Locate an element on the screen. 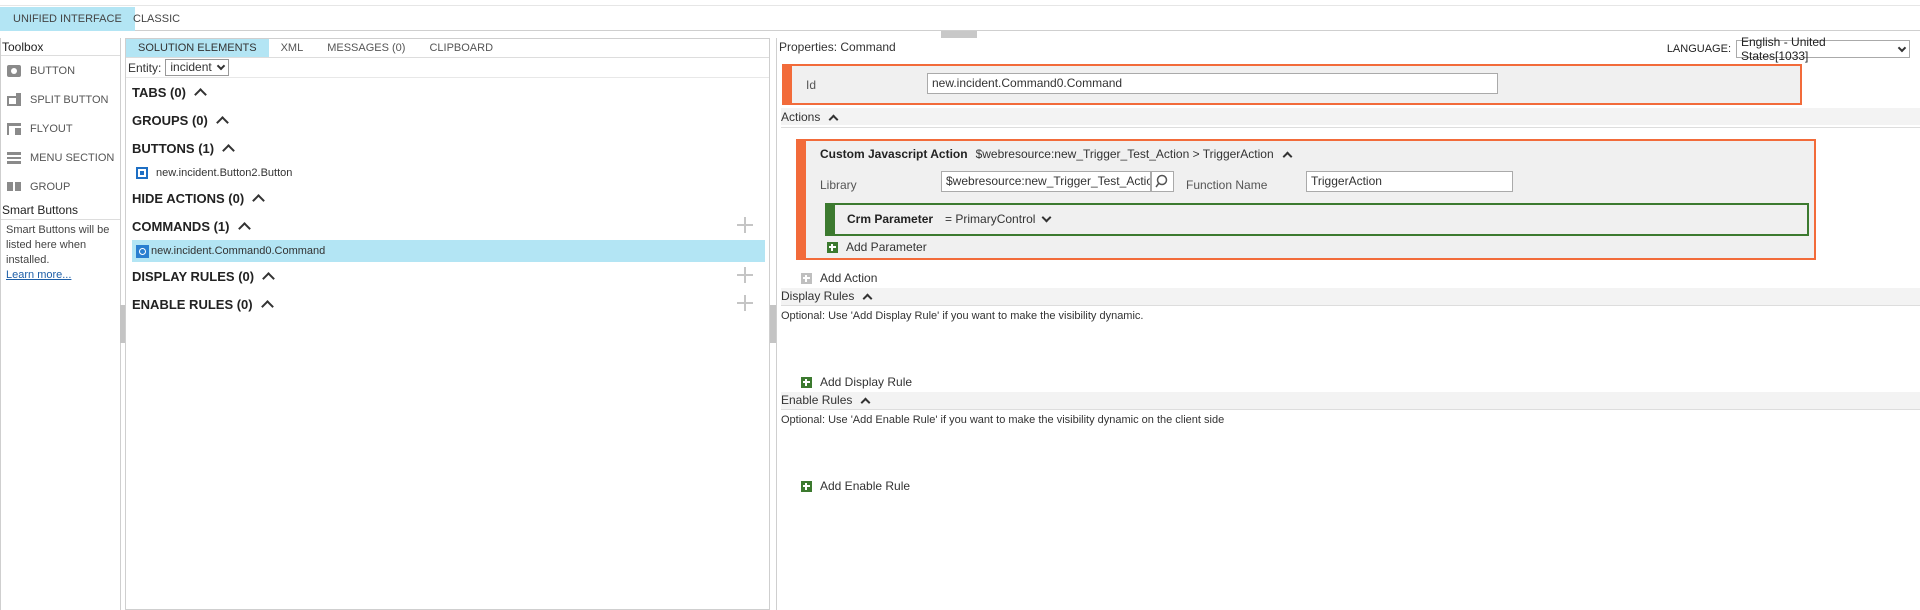 This screenshot has height=610, width=1920. section-tabs: TABS (0) is located at coordinates (447, 92).